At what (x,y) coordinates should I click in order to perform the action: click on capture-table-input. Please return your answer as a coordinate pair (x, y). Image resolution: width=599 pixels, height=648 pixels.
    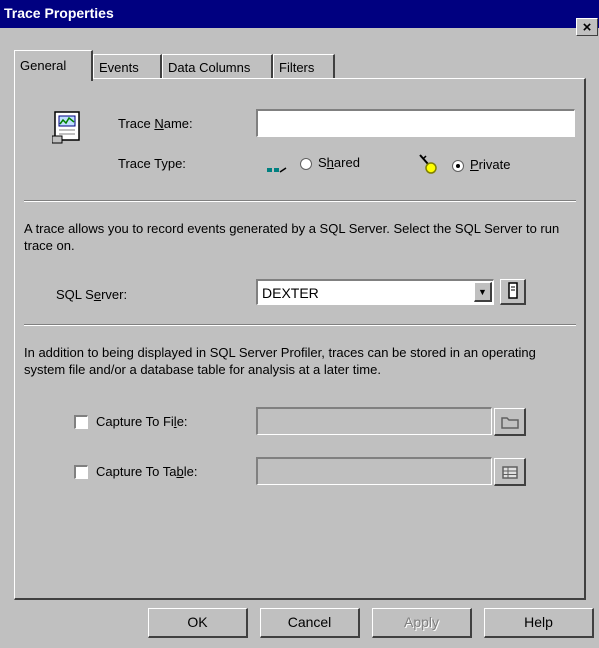
    Looking at the image, I should click on (374, 471).